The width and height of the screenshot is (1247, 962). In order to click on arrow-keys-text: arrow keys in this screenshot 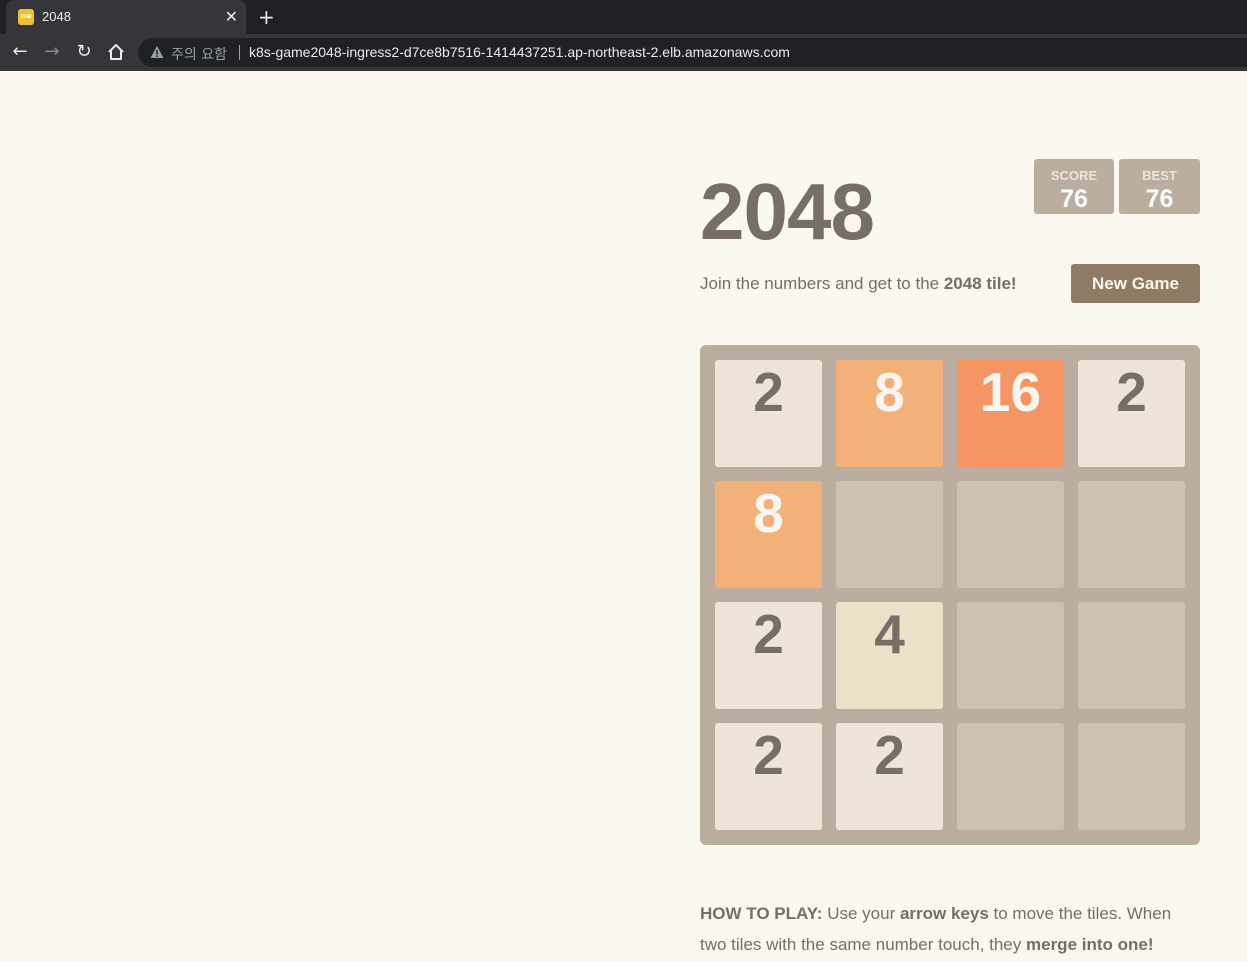, I will do `click(944, 913)`.